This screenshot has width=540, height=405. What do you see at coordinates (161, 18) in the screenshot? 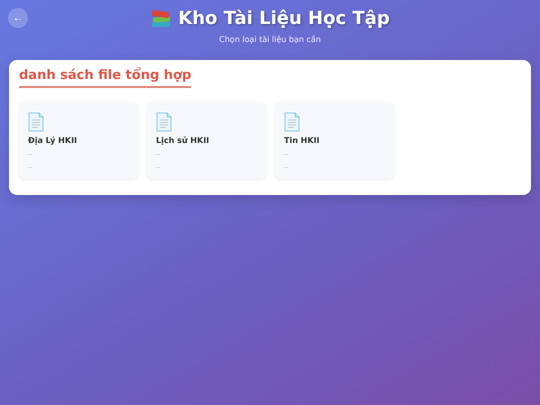
I see `books-icon` at bounding box center [161, 18].